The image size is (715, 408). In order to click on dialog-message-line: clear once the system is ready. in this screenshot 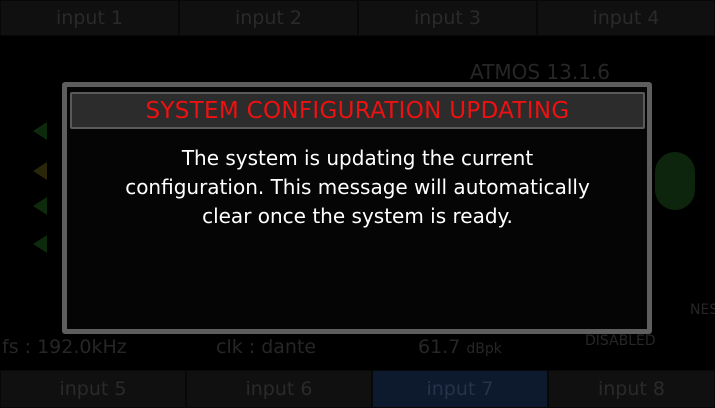, I will do `click(357, 216)`.